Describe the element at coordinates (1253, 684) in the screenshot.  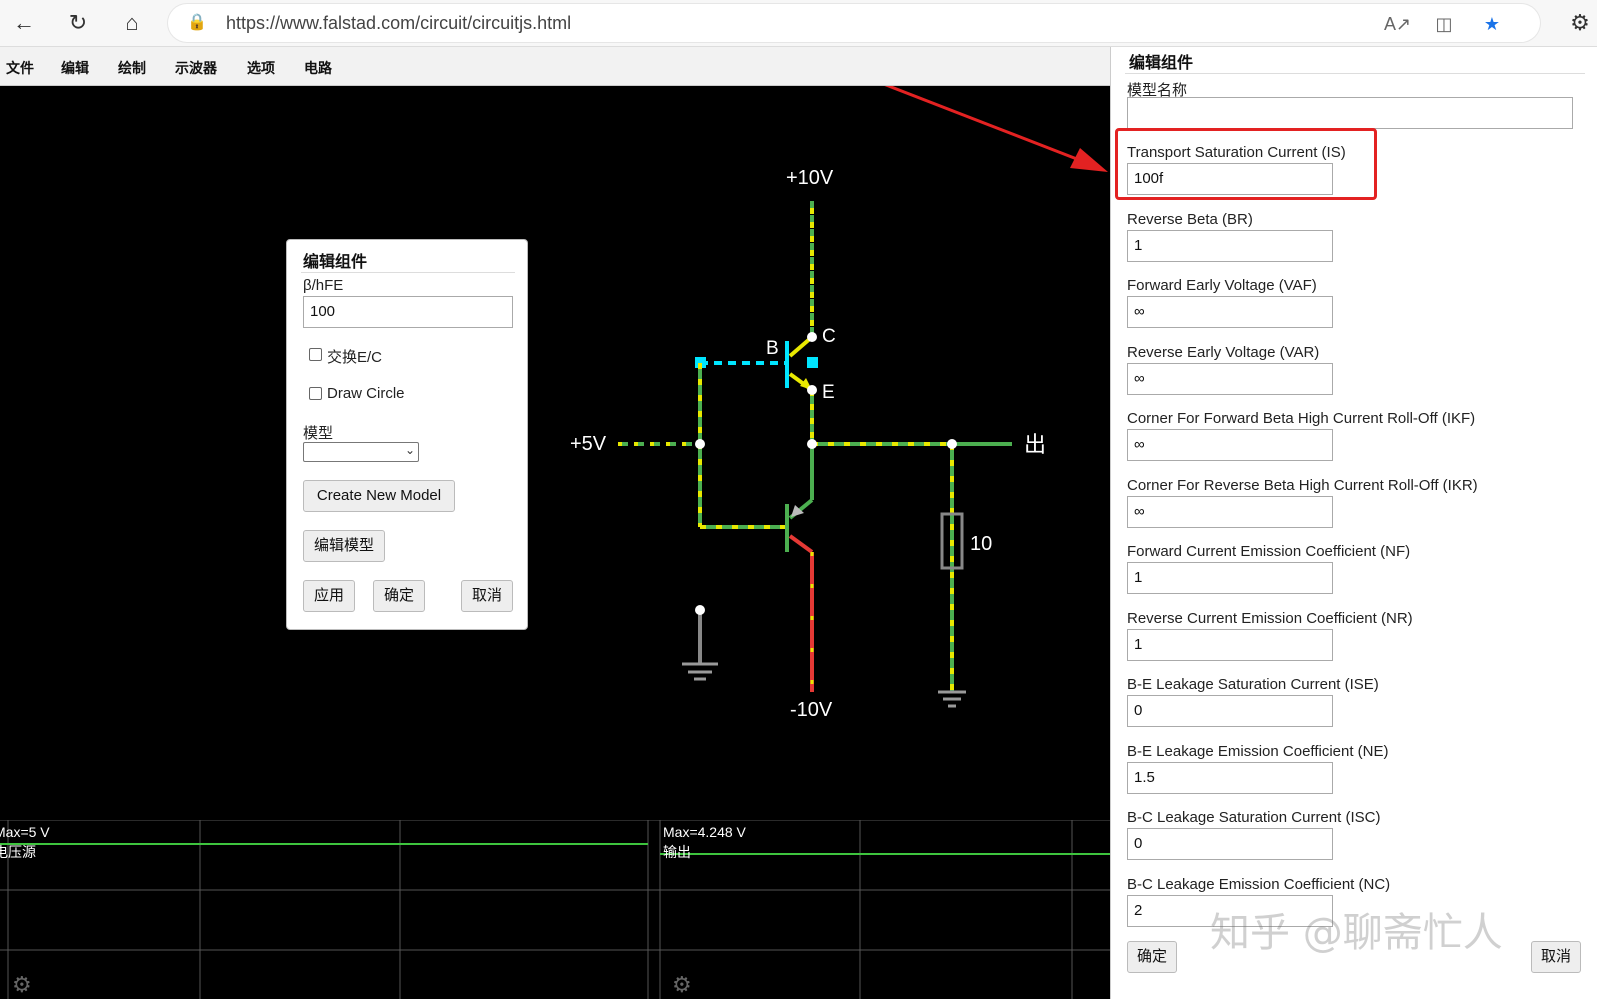
I see `param-label: B-E Leakage Saturation Current (ISE)` at that location.